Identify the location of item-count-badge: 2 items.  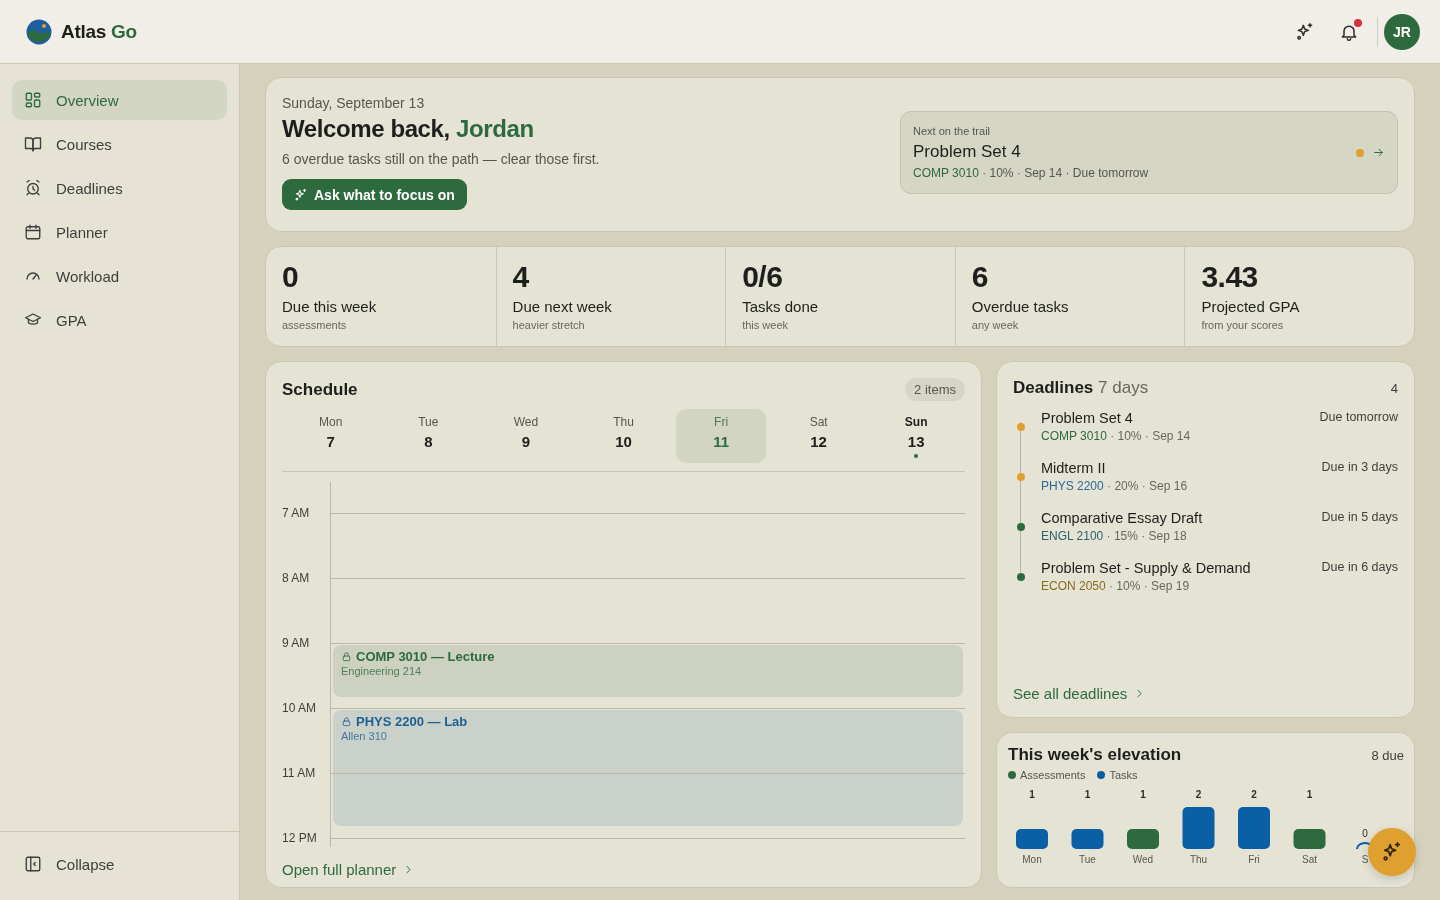
(935, 389).